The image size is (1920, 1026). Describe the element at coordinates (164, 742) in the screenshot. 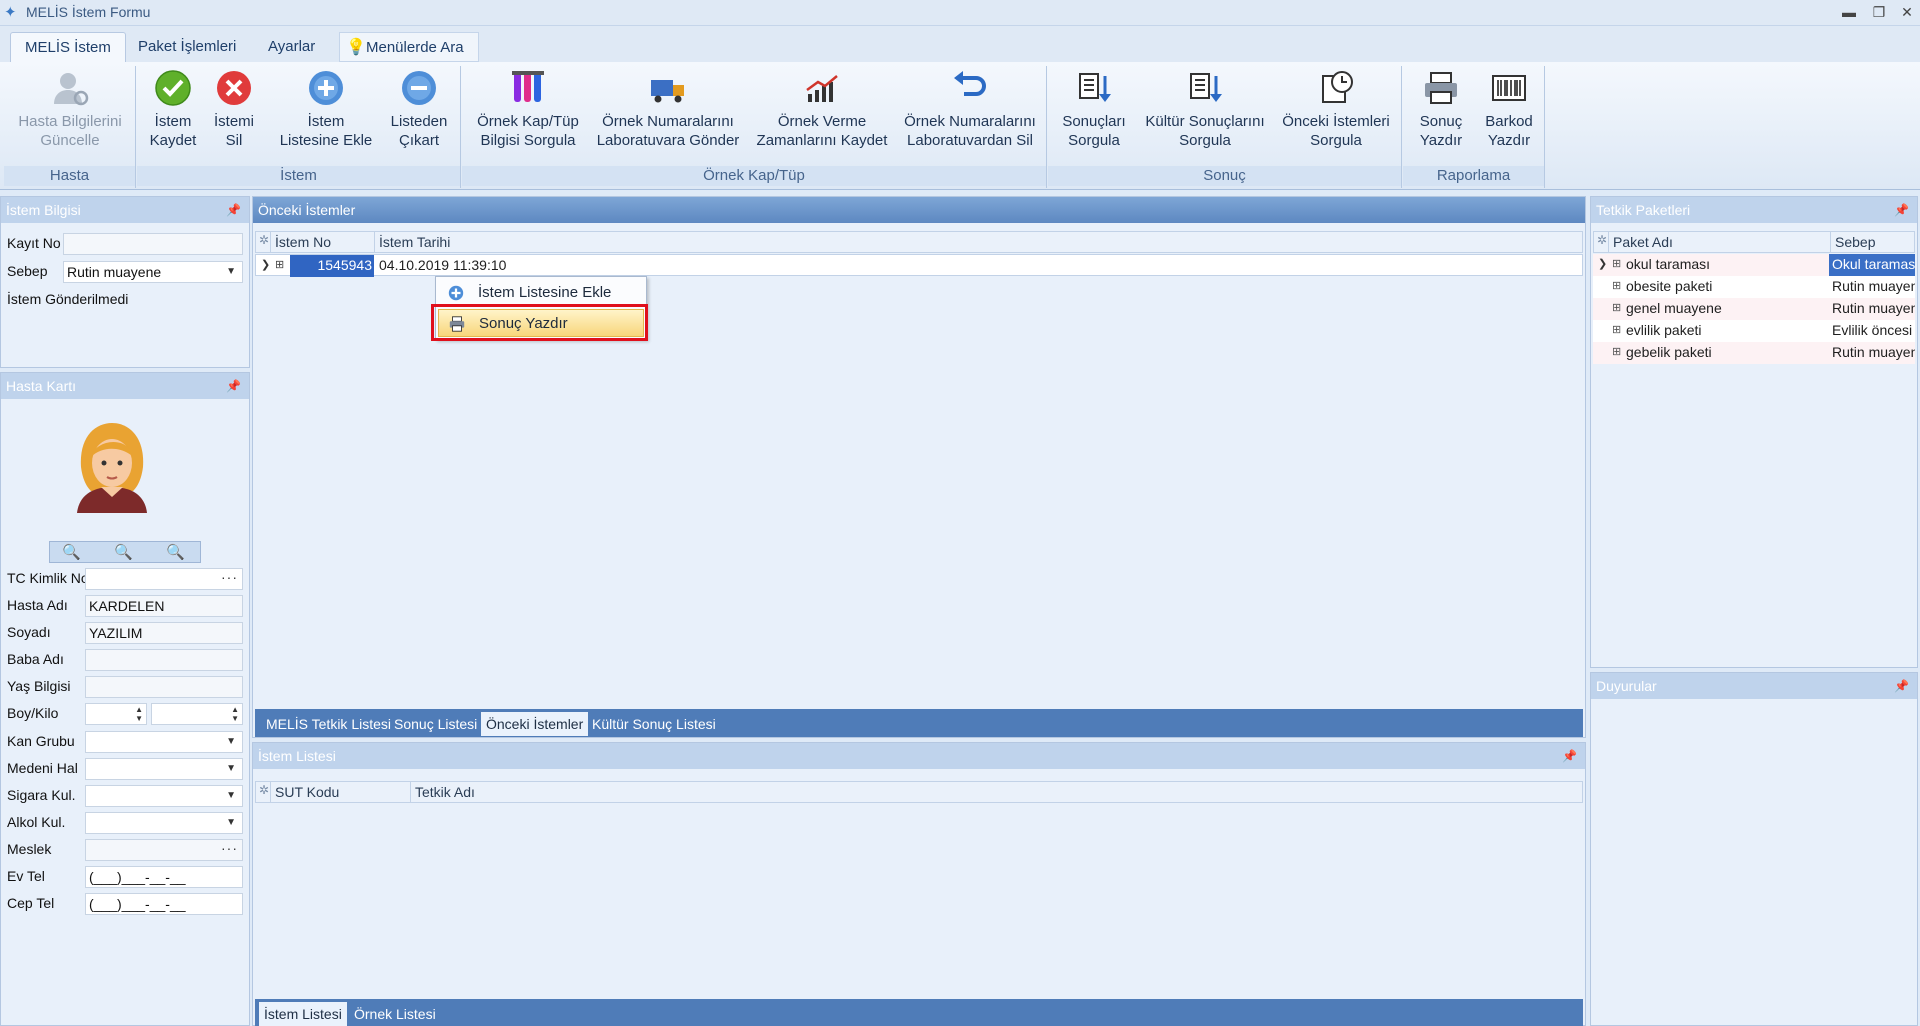

I see `kan-grubu-select: ▼` at that location.